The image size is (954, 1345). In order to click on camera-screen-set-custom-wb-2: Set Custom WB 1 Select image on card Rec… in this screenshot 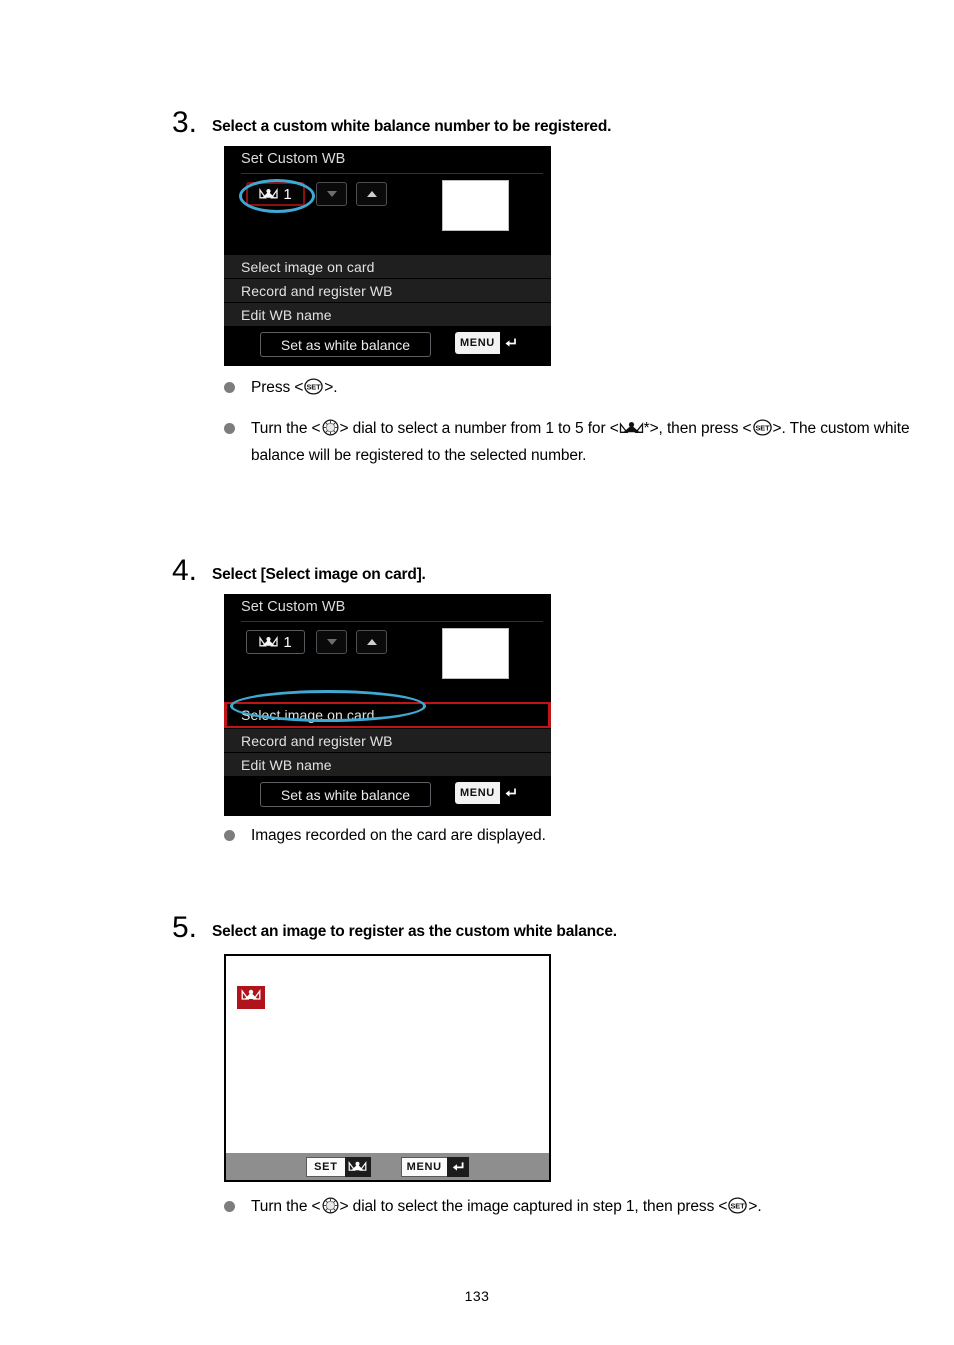, I will do `click(387, 705)`.